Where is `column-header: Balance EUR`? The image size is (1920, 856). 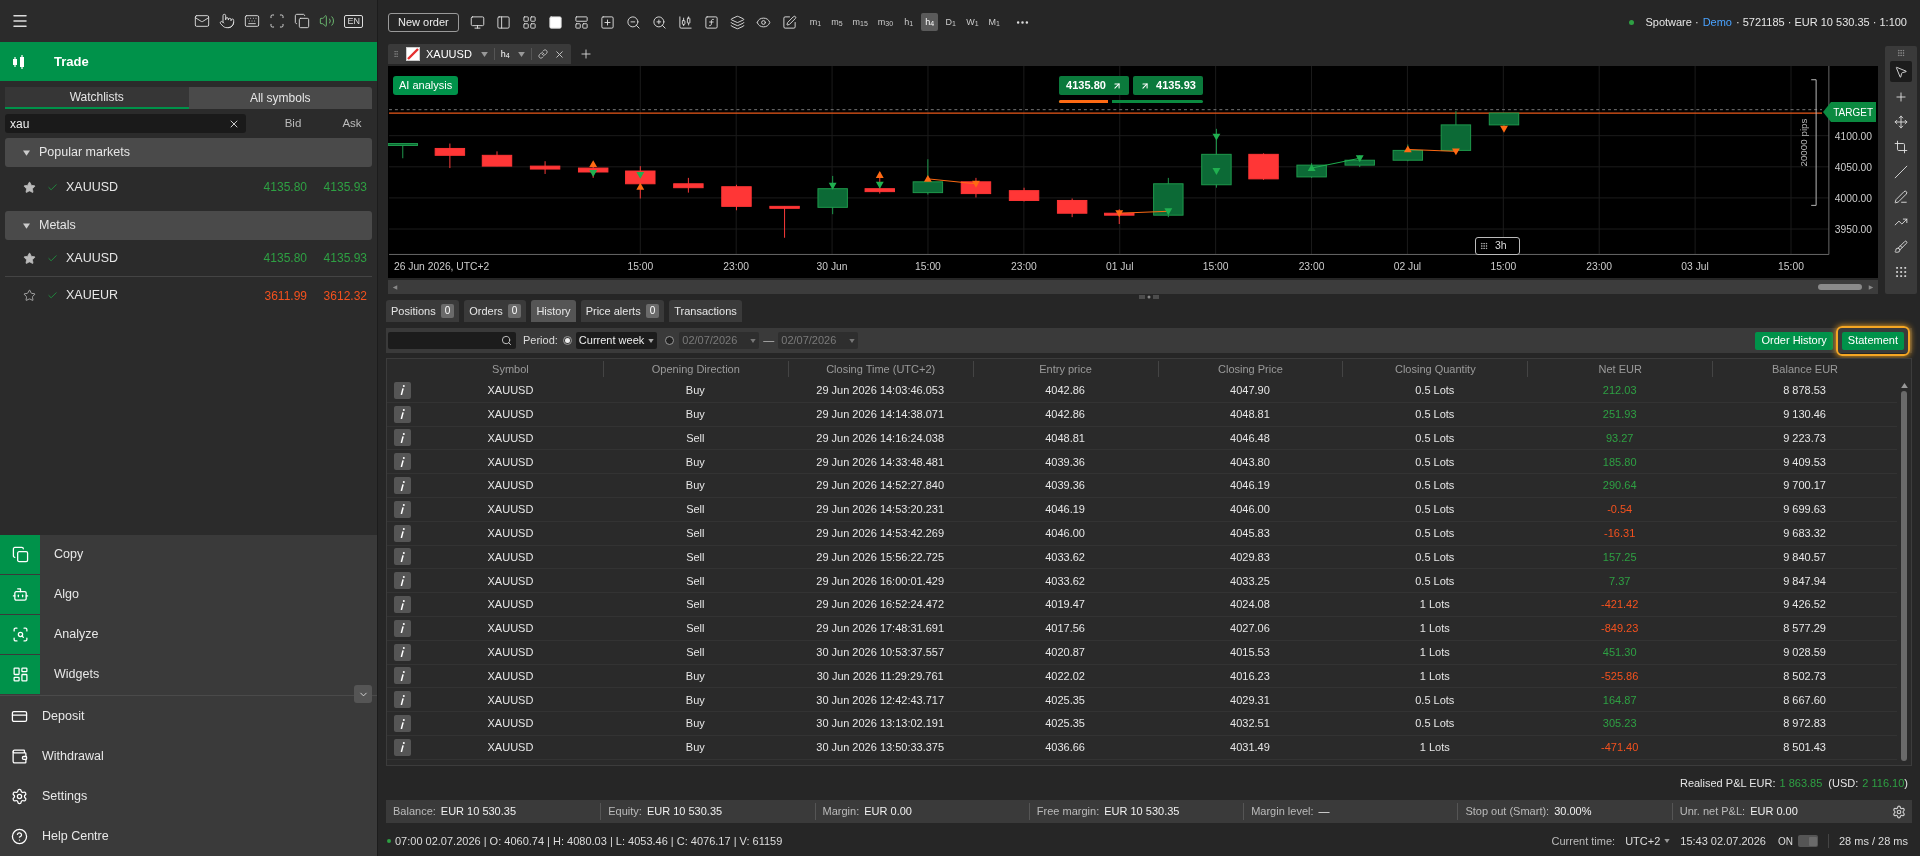
column-header: Balance EUR is located at coordinates (1804, 369).